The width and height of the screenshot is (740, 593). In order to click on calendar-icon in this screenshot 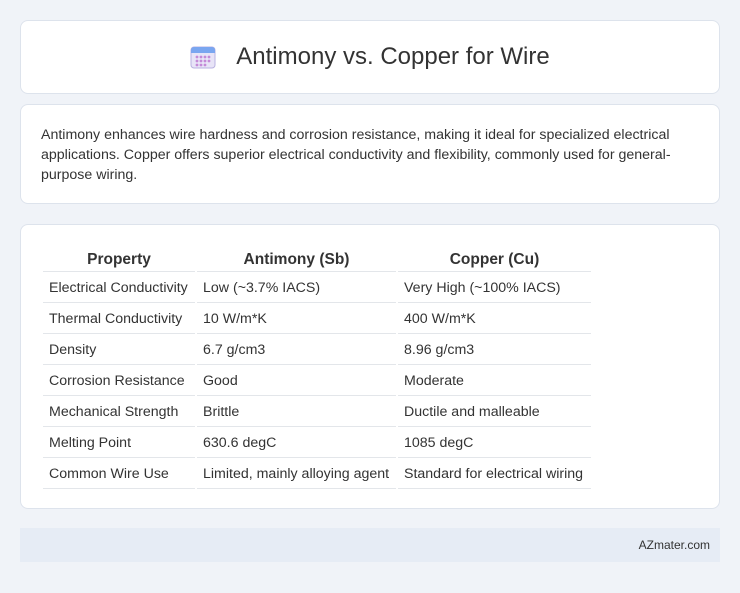, I will do `click(203, 57)`.